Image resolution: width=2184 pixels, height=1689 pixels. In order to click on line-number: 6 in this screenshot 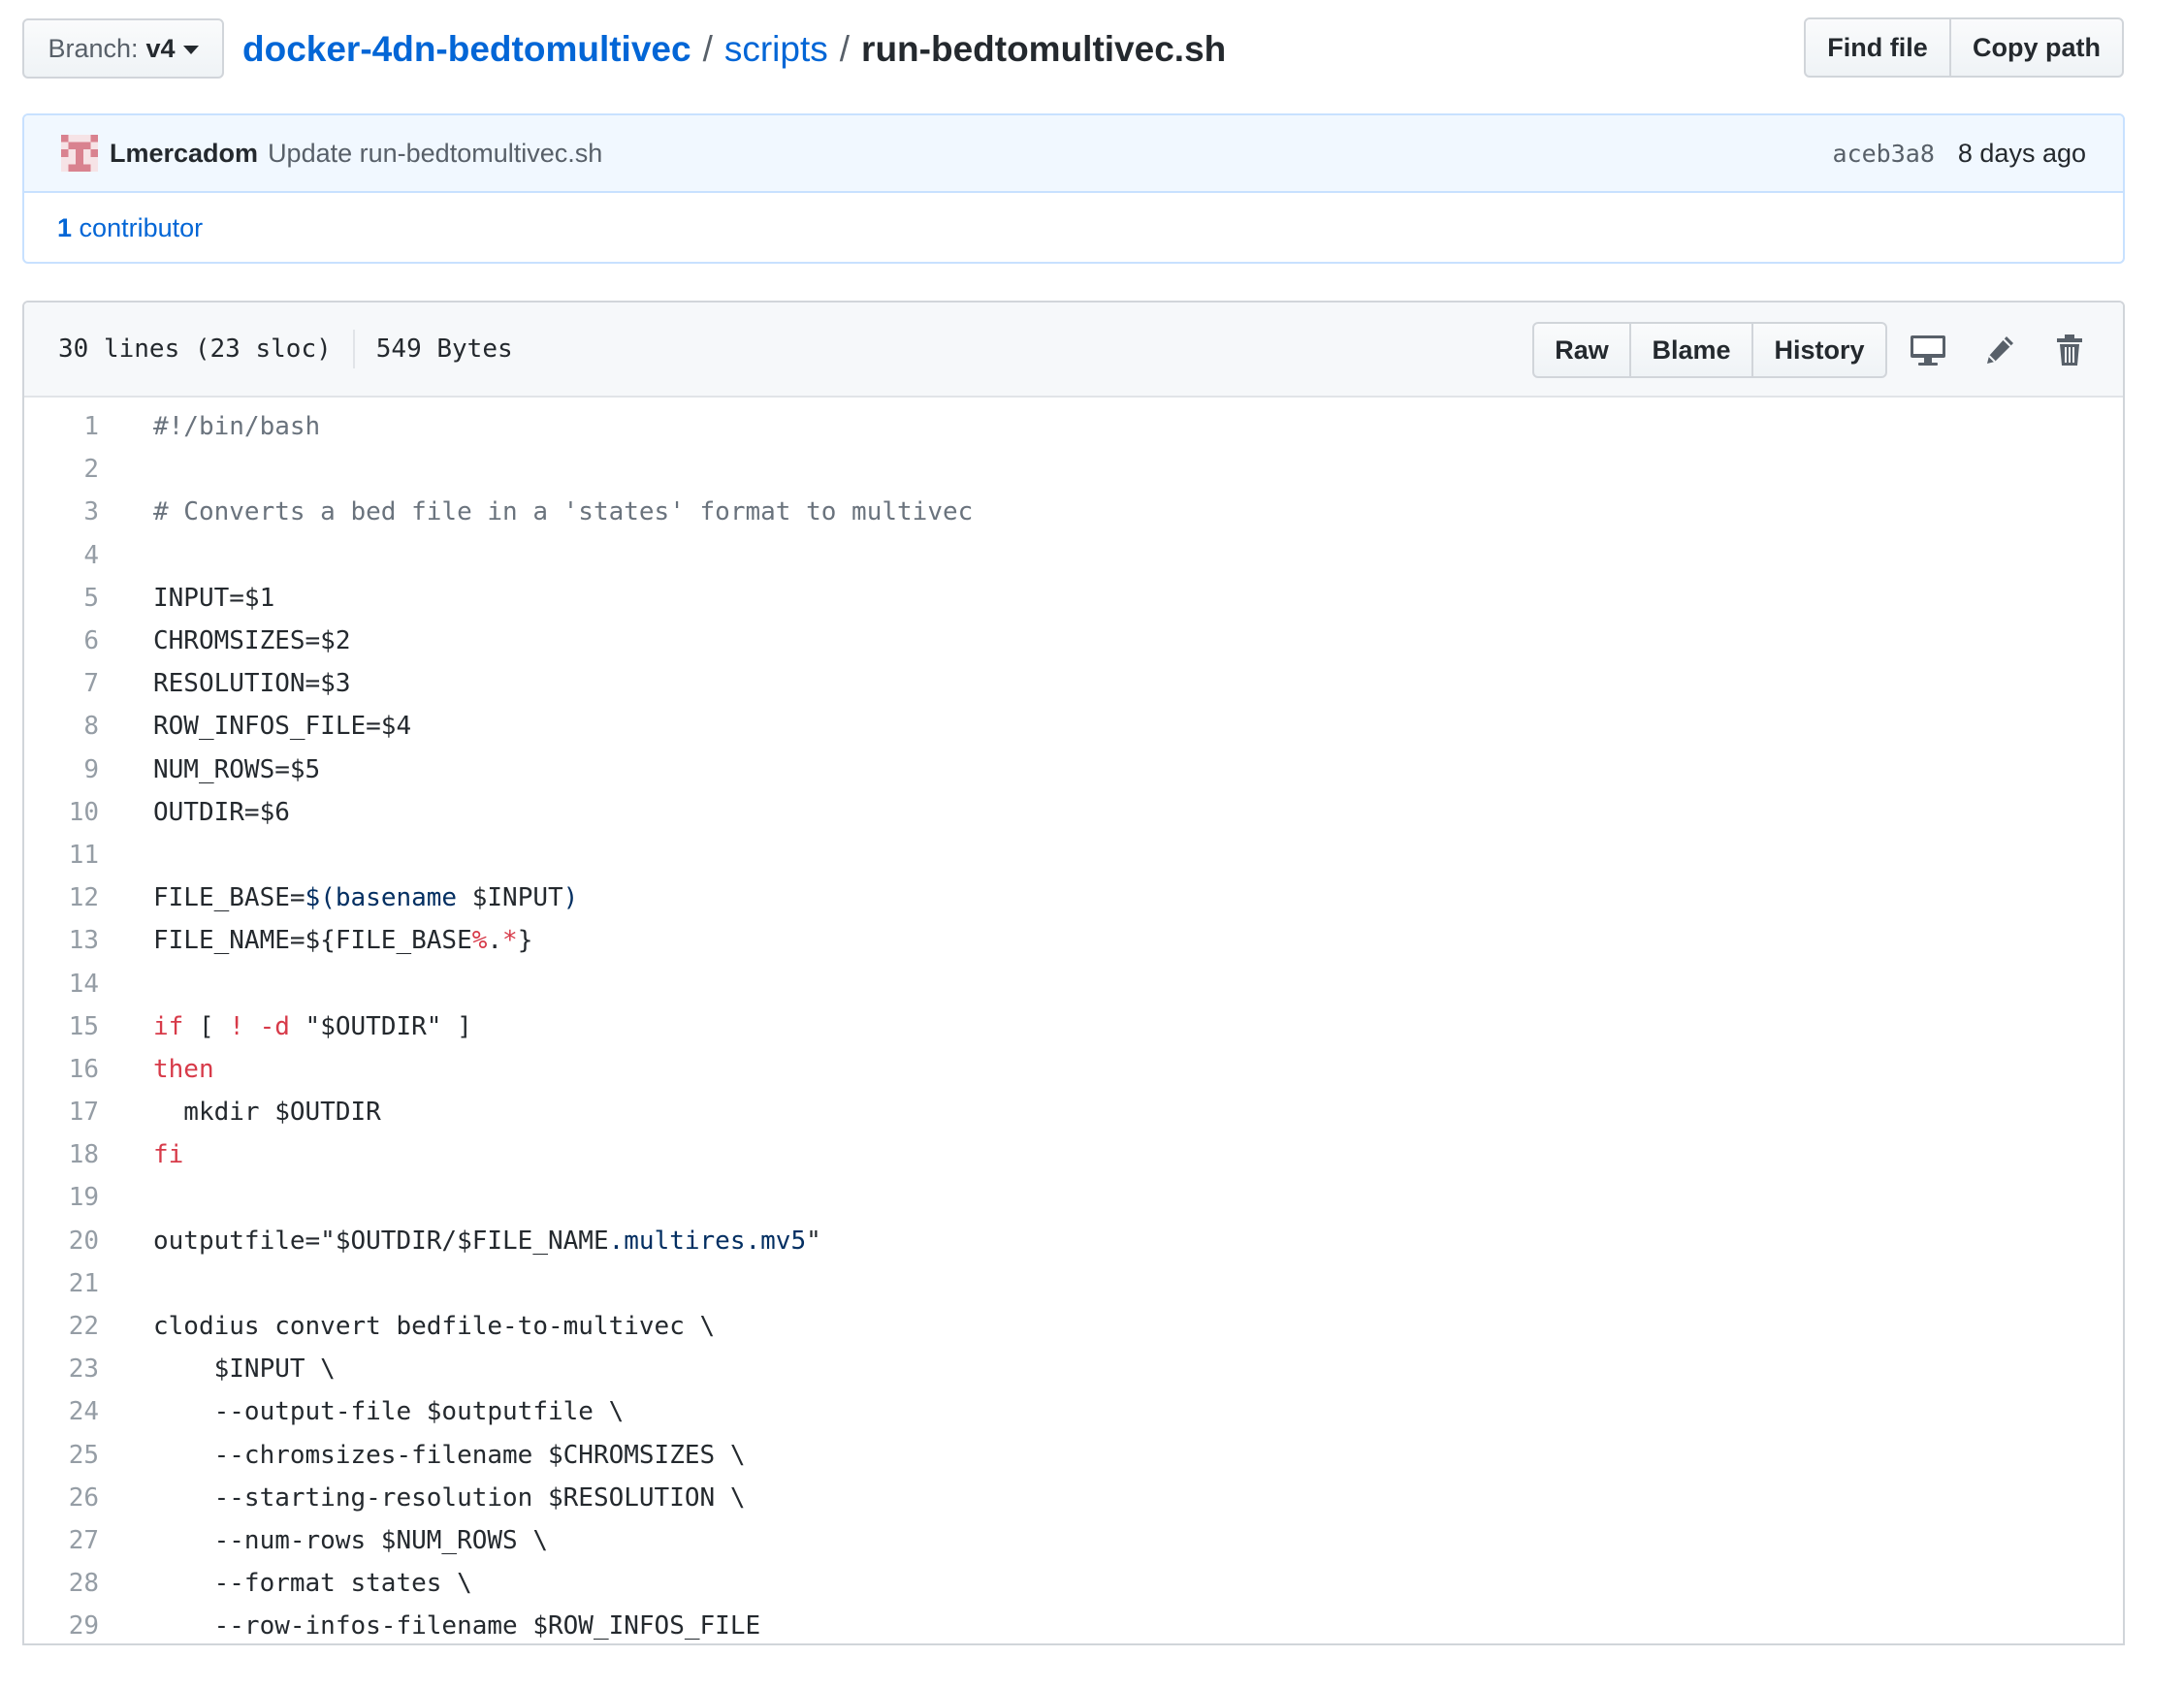, I will do `click(61, 640)`.